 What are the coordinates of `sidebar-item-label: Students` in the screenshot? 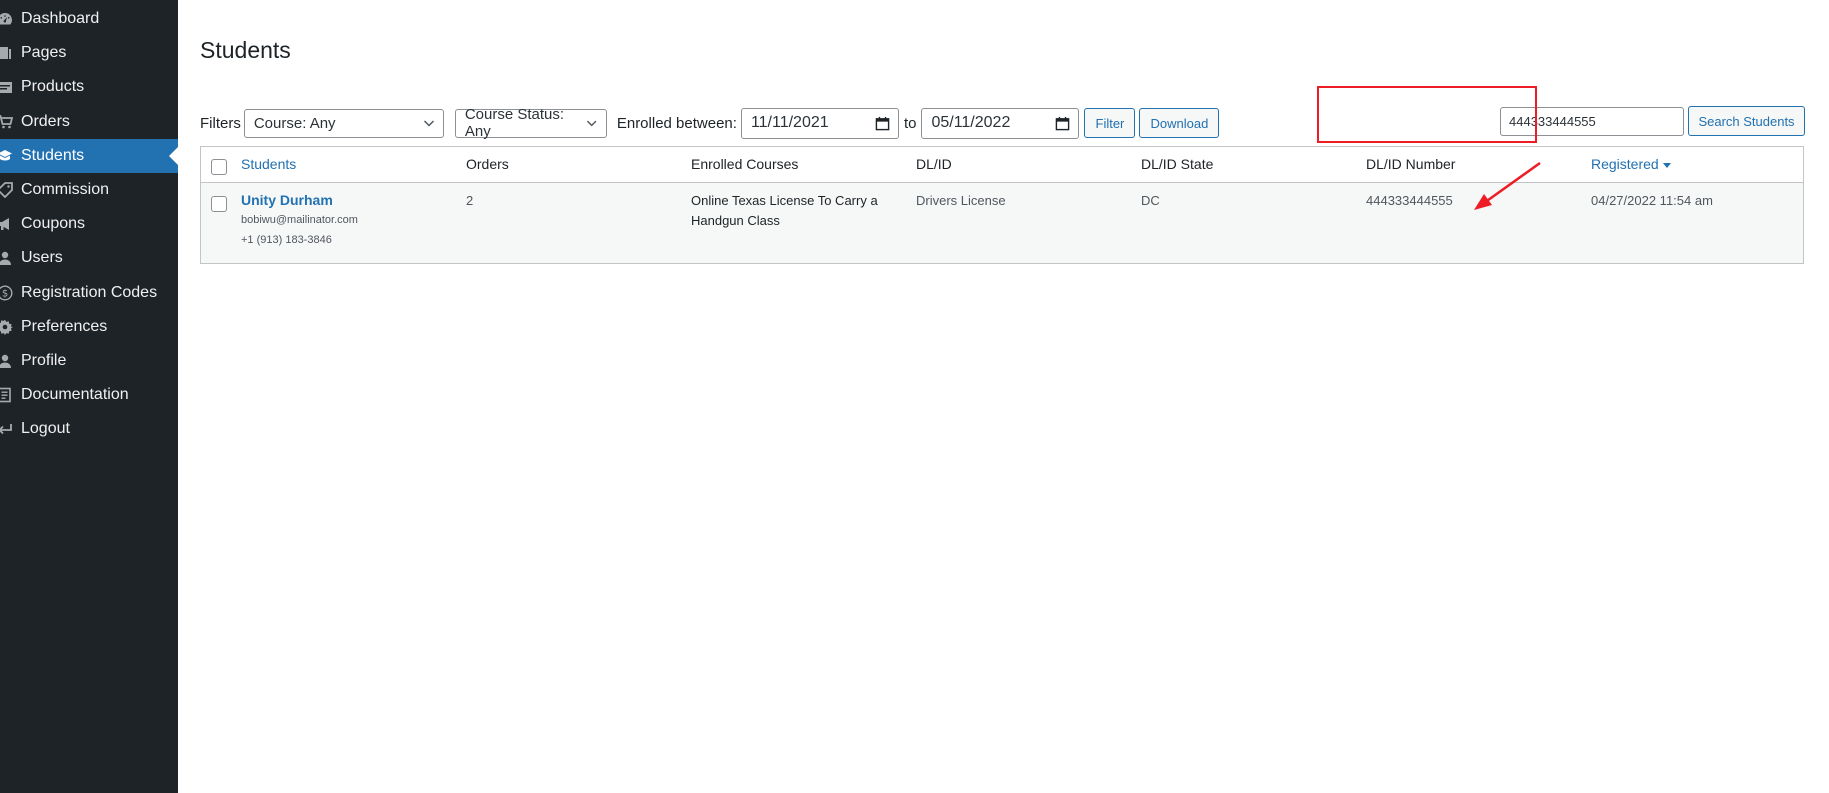 It's located at (53, 155).